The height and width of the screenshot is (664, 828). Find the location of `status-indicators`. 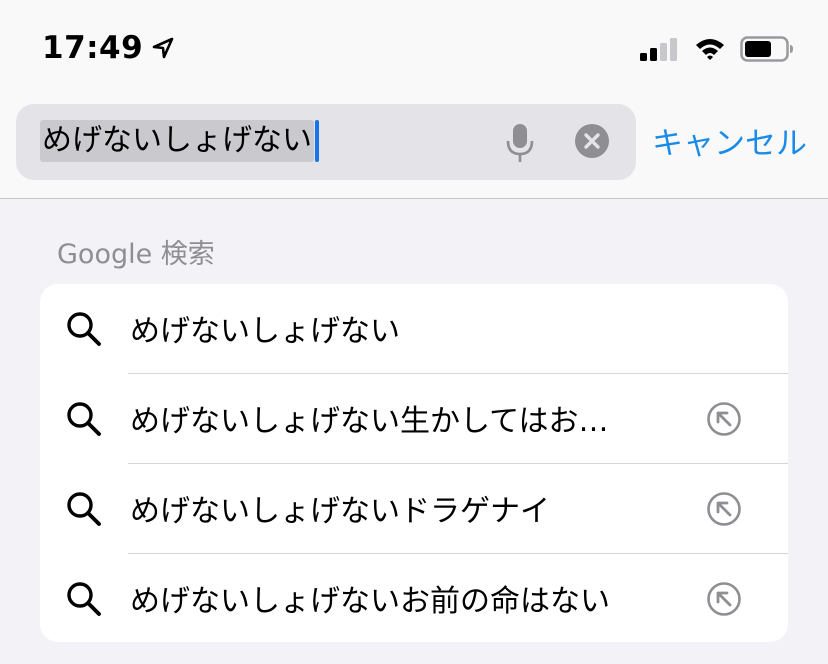

status-indicators is located at coordinates (717, 49).